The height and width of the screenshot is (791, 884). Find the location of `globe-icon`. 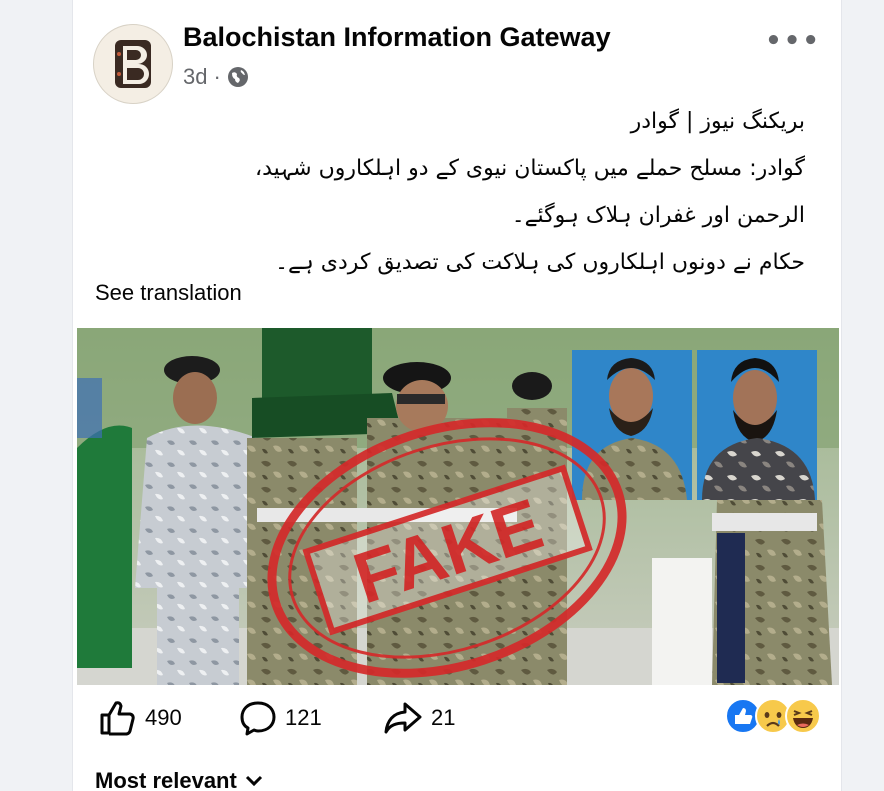

globe-icon is located at coordinates (238, 77).